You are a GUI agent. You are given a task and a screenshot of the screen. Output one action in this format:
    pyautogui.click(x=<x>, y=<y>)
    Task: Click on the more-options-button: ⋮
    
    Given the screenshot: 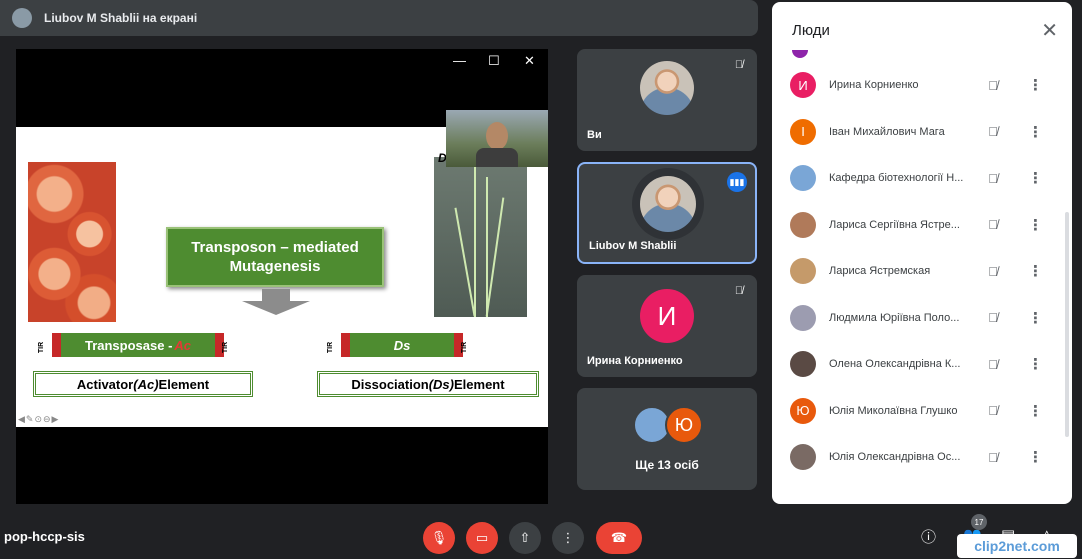 What is the action you would take?
    pyautogui.click(x=568, y=538)
    